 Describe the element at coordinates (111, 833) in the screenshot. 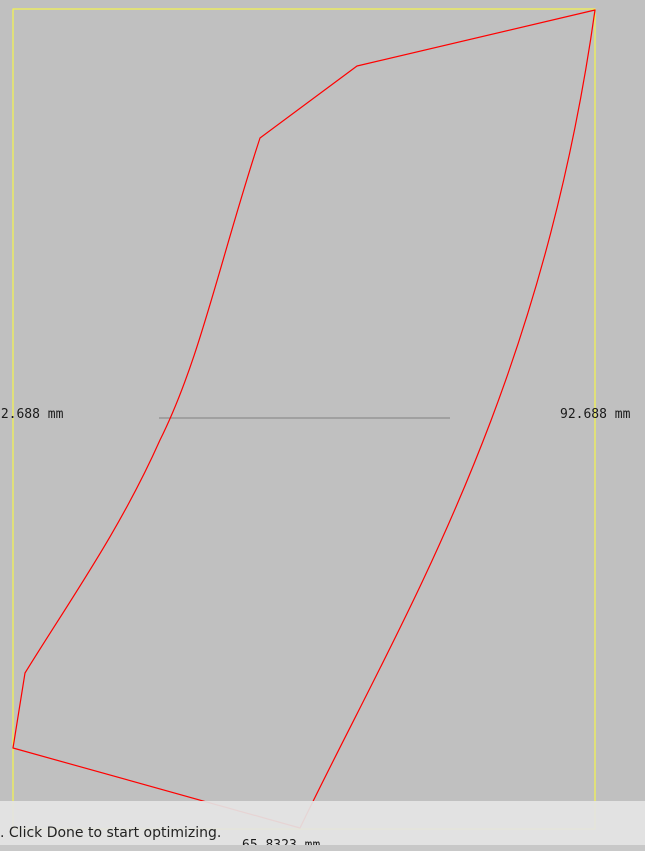

I see `status-message: . Click Done to start optimizing.` at that location.